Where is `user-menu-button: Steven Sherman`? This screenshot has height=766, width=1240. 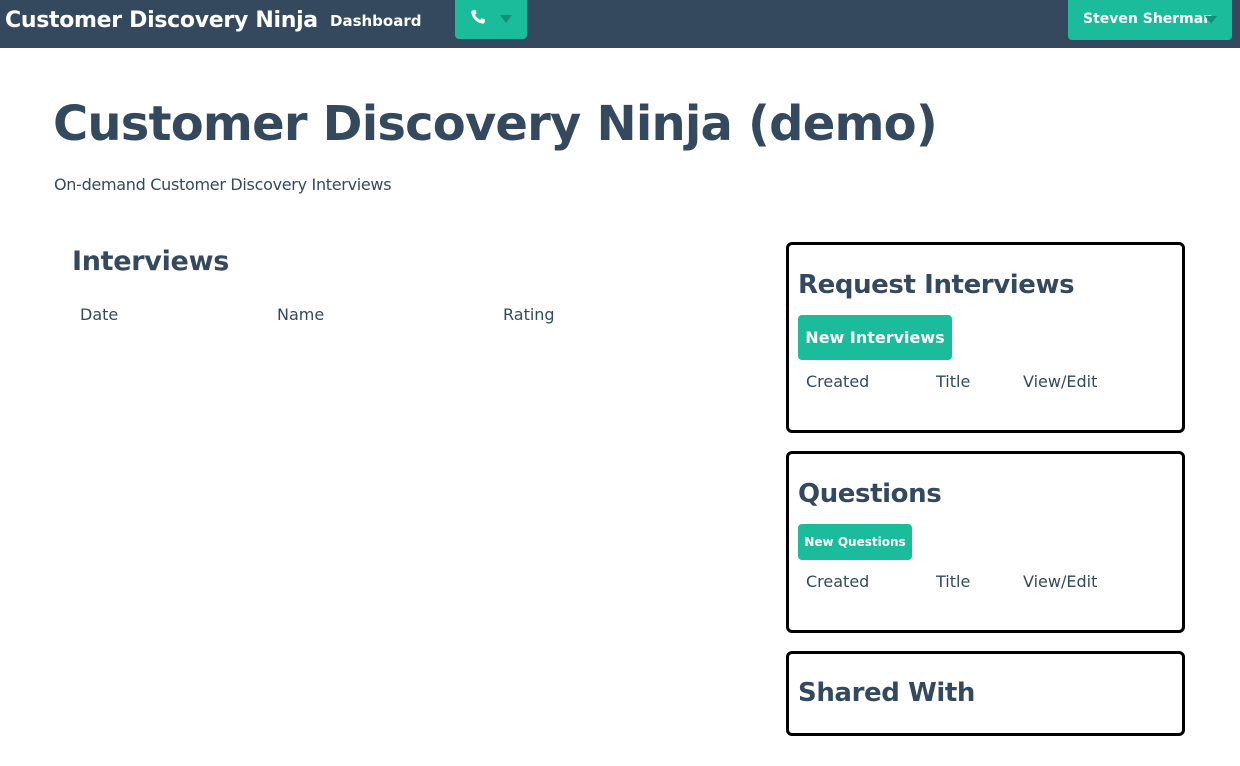 user-menu-button: Steven Sherman is located at coordinates (1150, 20).